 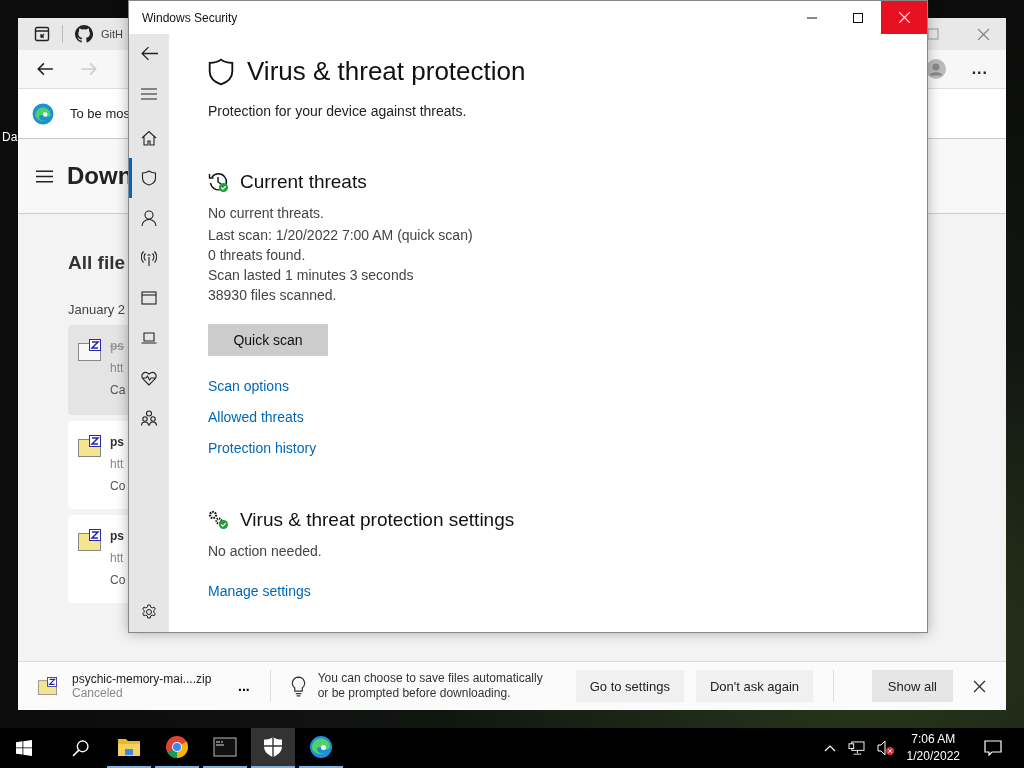 What do you see at coordinates (340, 235) in the screenshot?
I see `scan-detail: Last scan: 1/20/2022 7:00 AM (quick scan)` at bounding box center [340, 235].